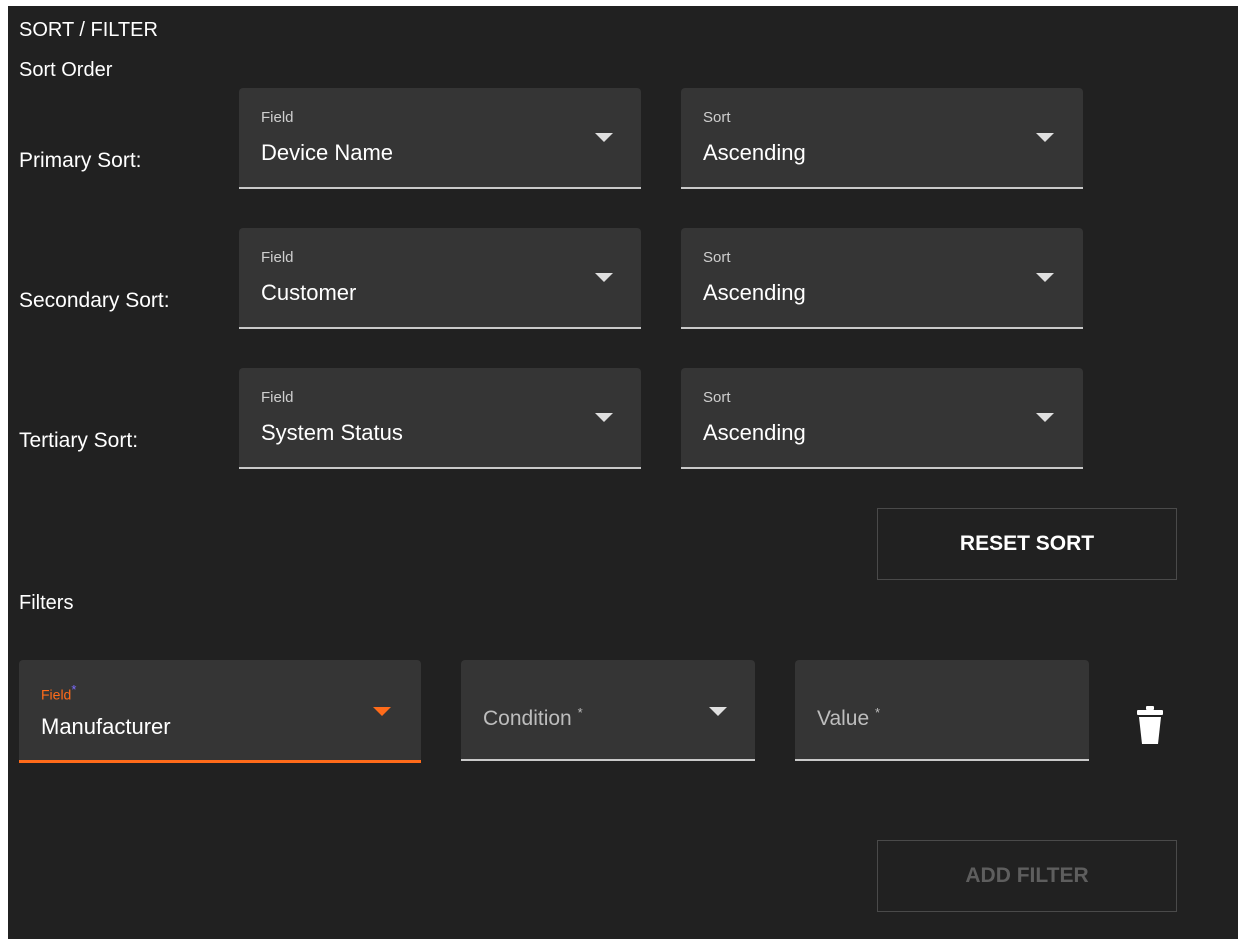  I want to click on reset-sort-button: RESET SORT, so click(1027, 544).